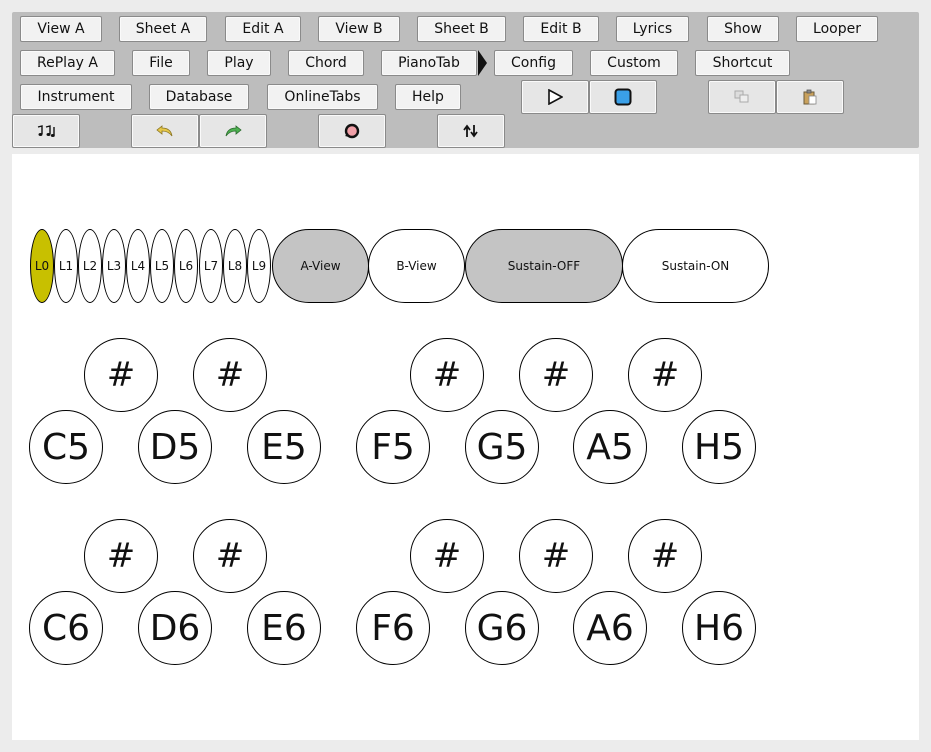 This screenshot has height=752, width=931. What do you see at coordinates (610, 628) in the screenshot?
I see `key-a6: A6` at bounding box center [610, 628].